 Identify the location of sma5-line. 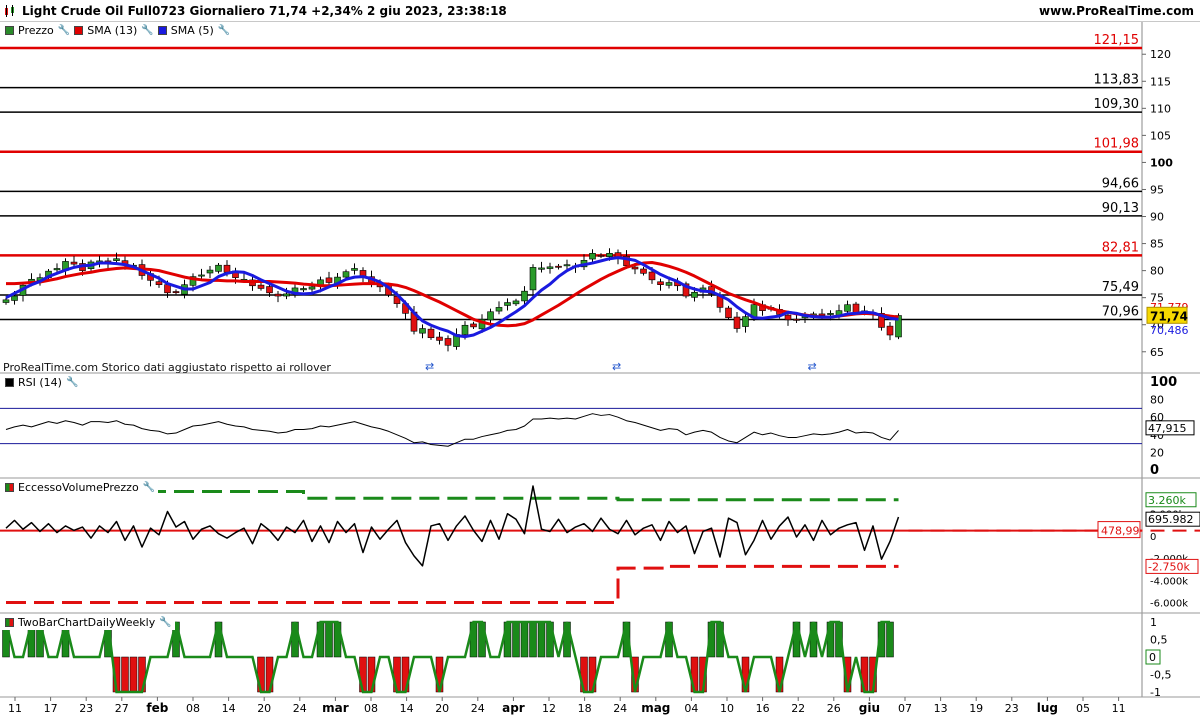
(452, 297).